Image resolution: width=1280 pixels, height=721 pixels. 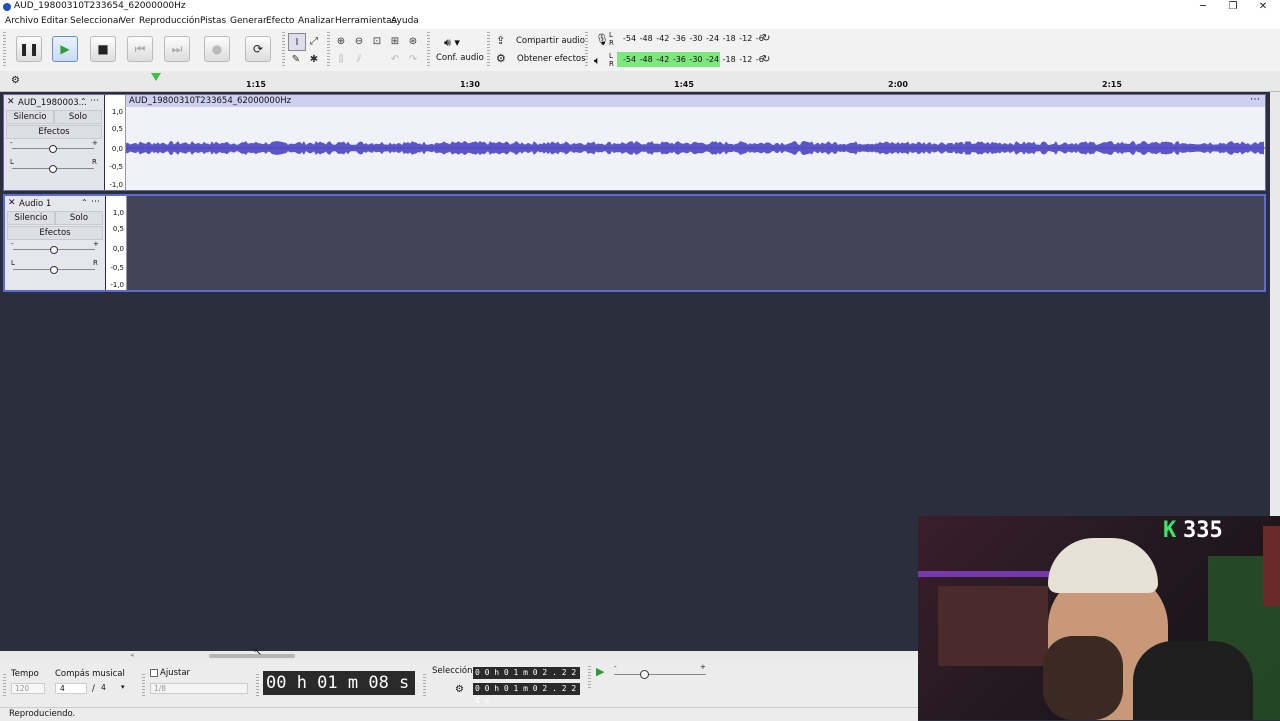 What do you see at coordinates (597, 61) in the screenshot?
I see `playback-speaker-icon: 🔈︎` at bounding box center [597, 61].